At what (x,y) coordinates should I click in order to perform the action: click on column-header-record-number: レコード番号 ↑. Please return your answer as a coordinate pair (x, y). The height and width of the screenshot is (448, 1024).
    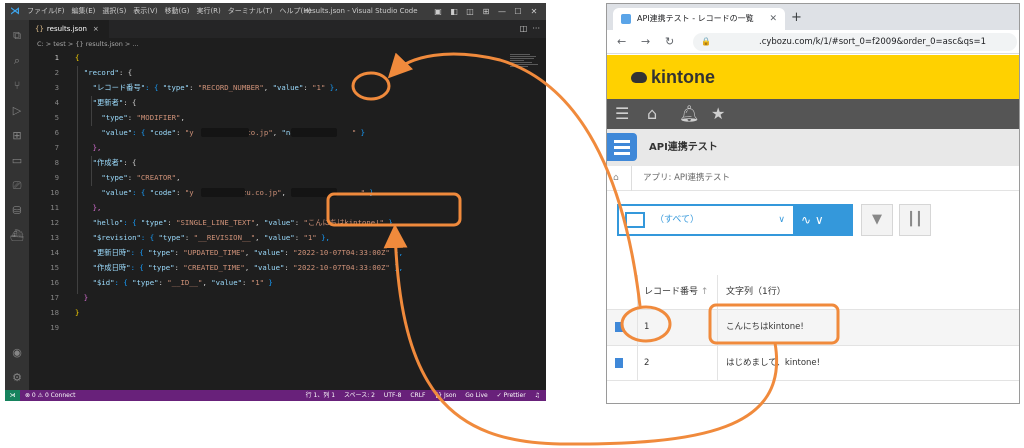
    Looking at the image, I should click on (677, 292).